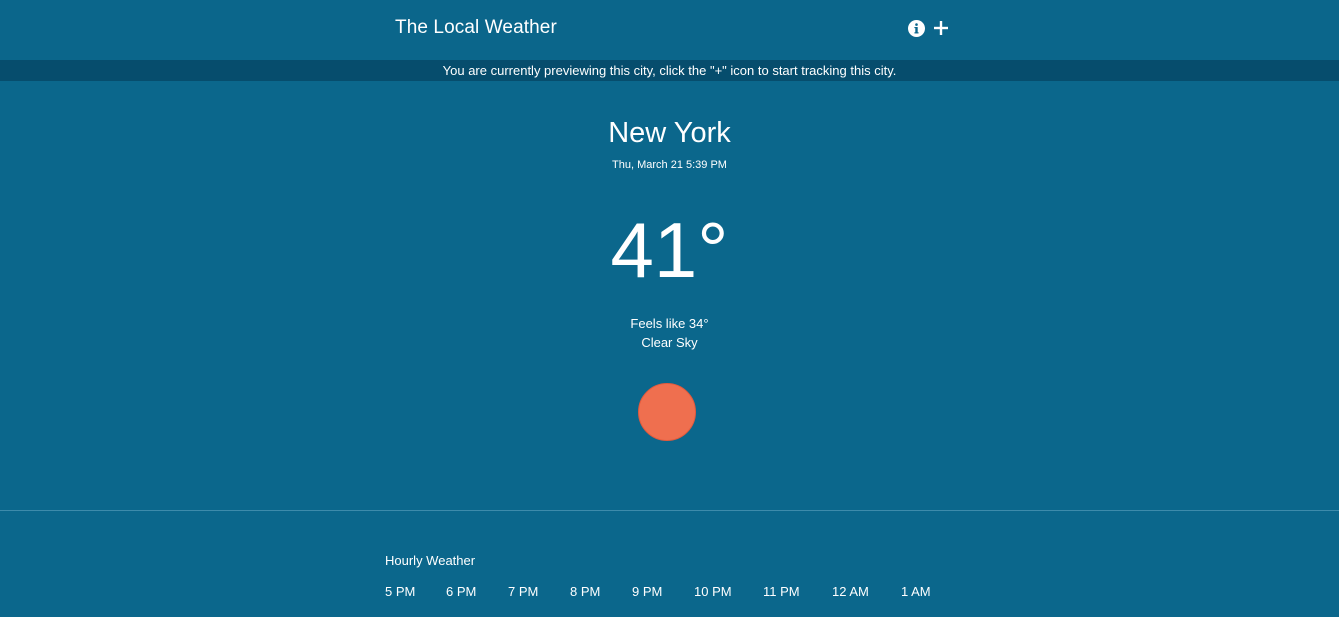 This screenshot has width=1339, height=617. Describe the element at coordinates (415, 592) in the screenshot. I see `hour-item: 5 PM` at that location.